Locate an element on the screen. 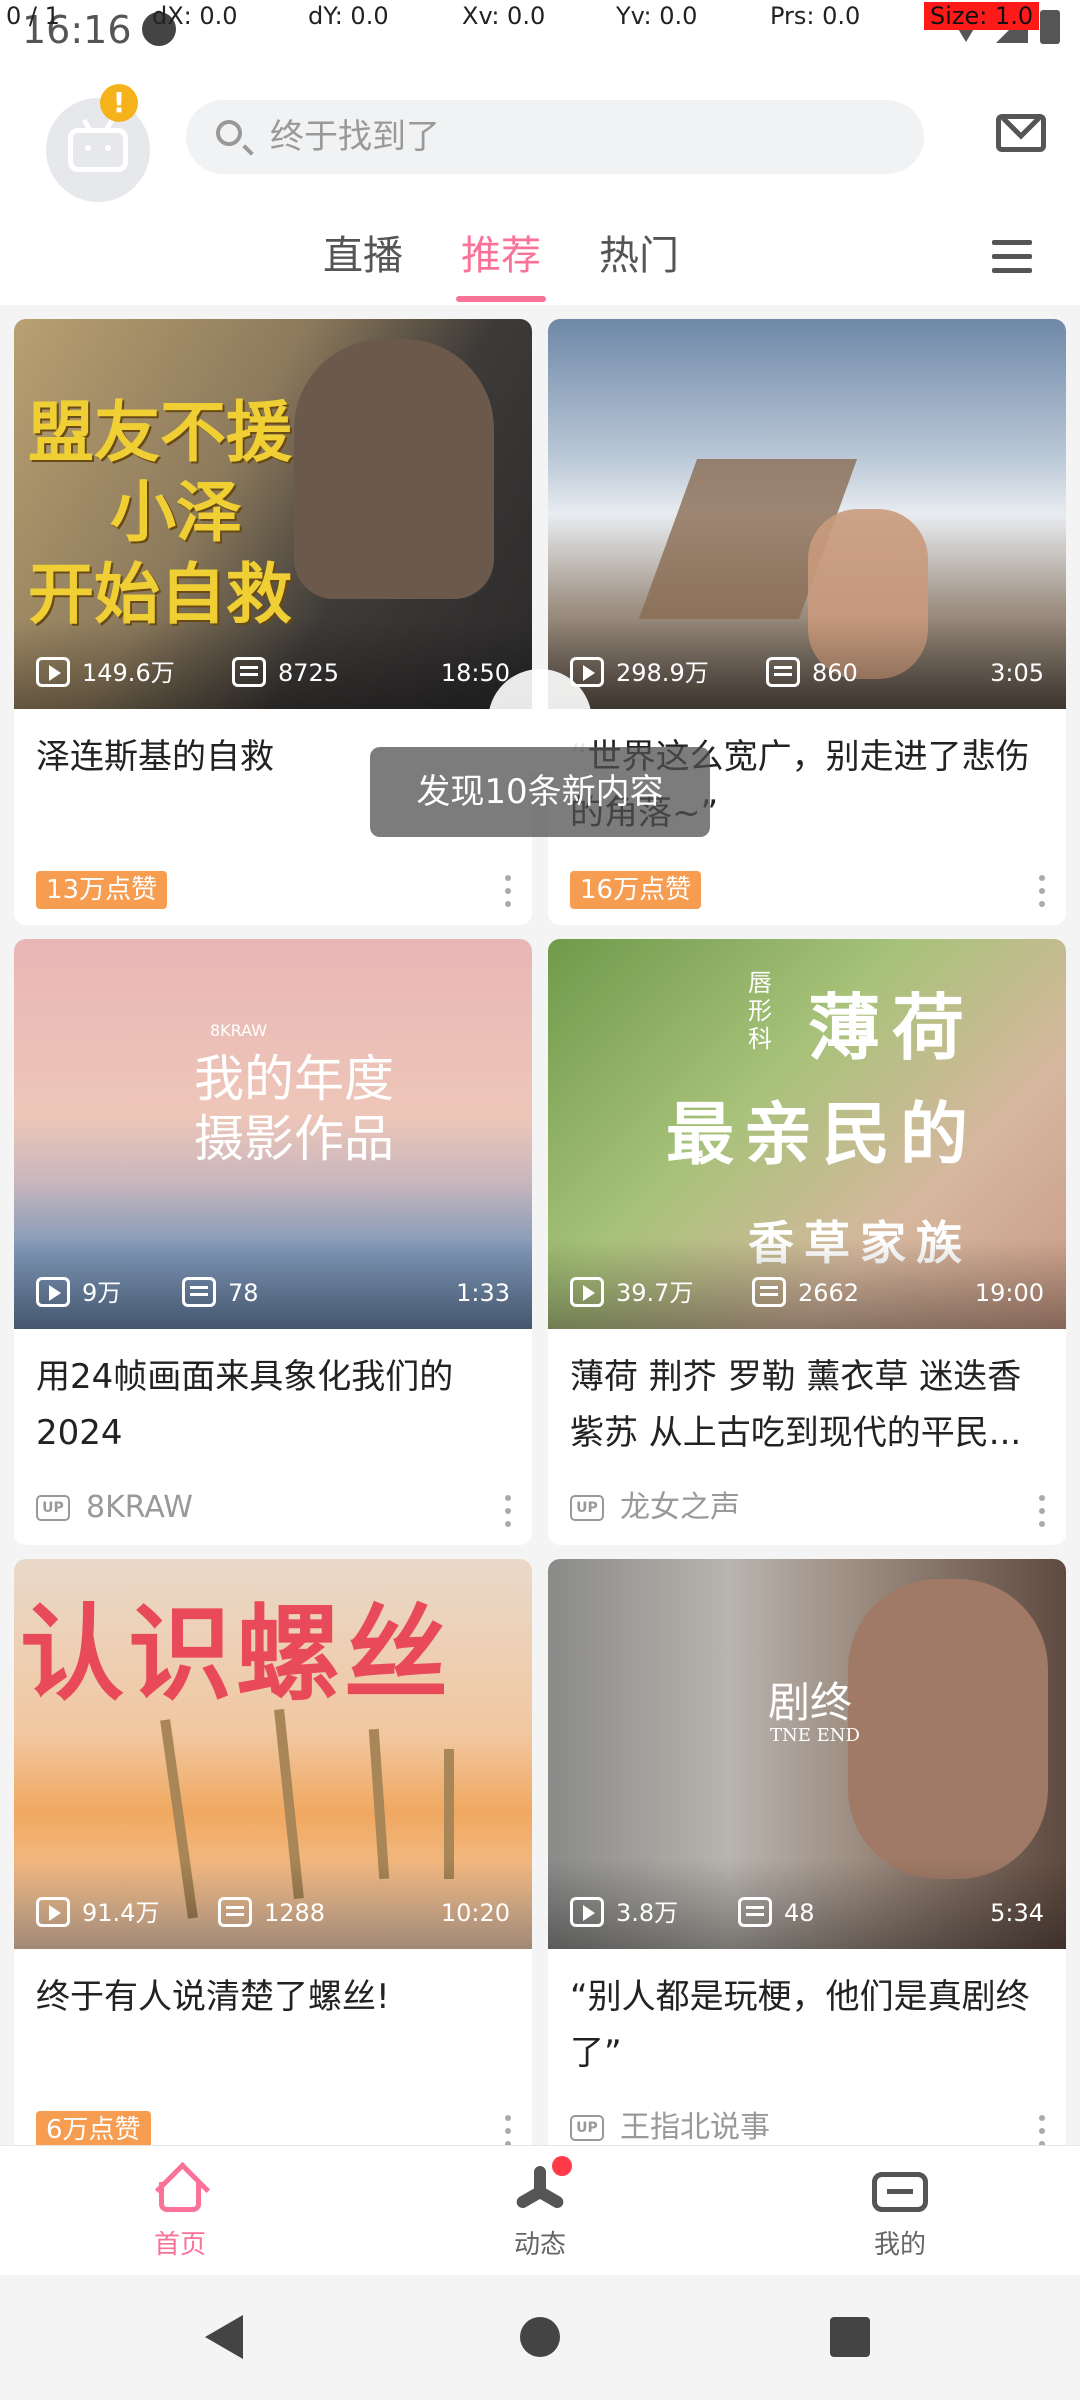 The width and height of the screenshot is (1080, 2400). tab-live: 直播 is located at coordinates (363, 256).